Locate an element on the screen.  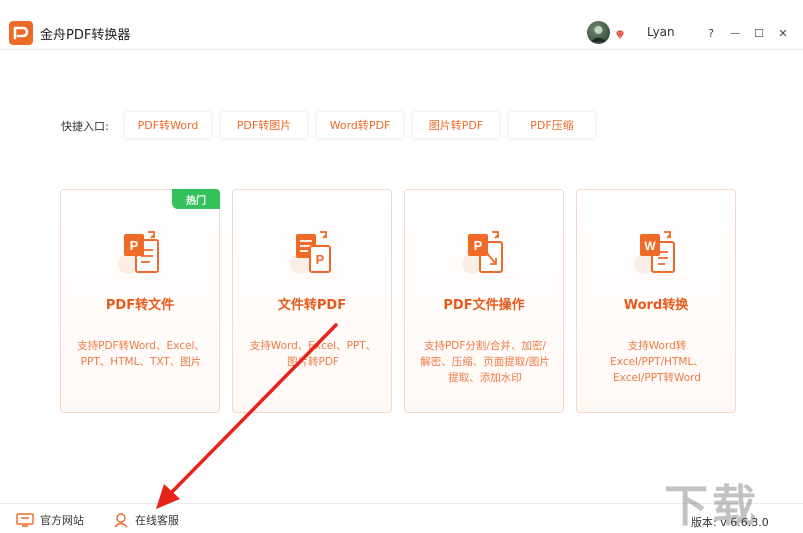
card-title: PDF转文件 is located at coordinates (140, 305).